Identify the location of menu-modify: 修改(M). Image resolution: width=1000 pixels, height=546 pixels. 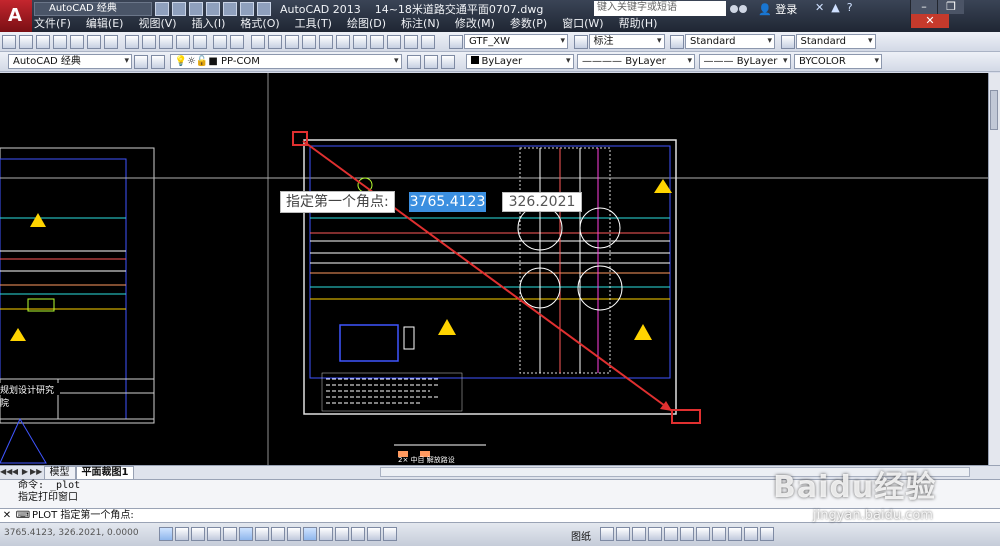
(475, 24).